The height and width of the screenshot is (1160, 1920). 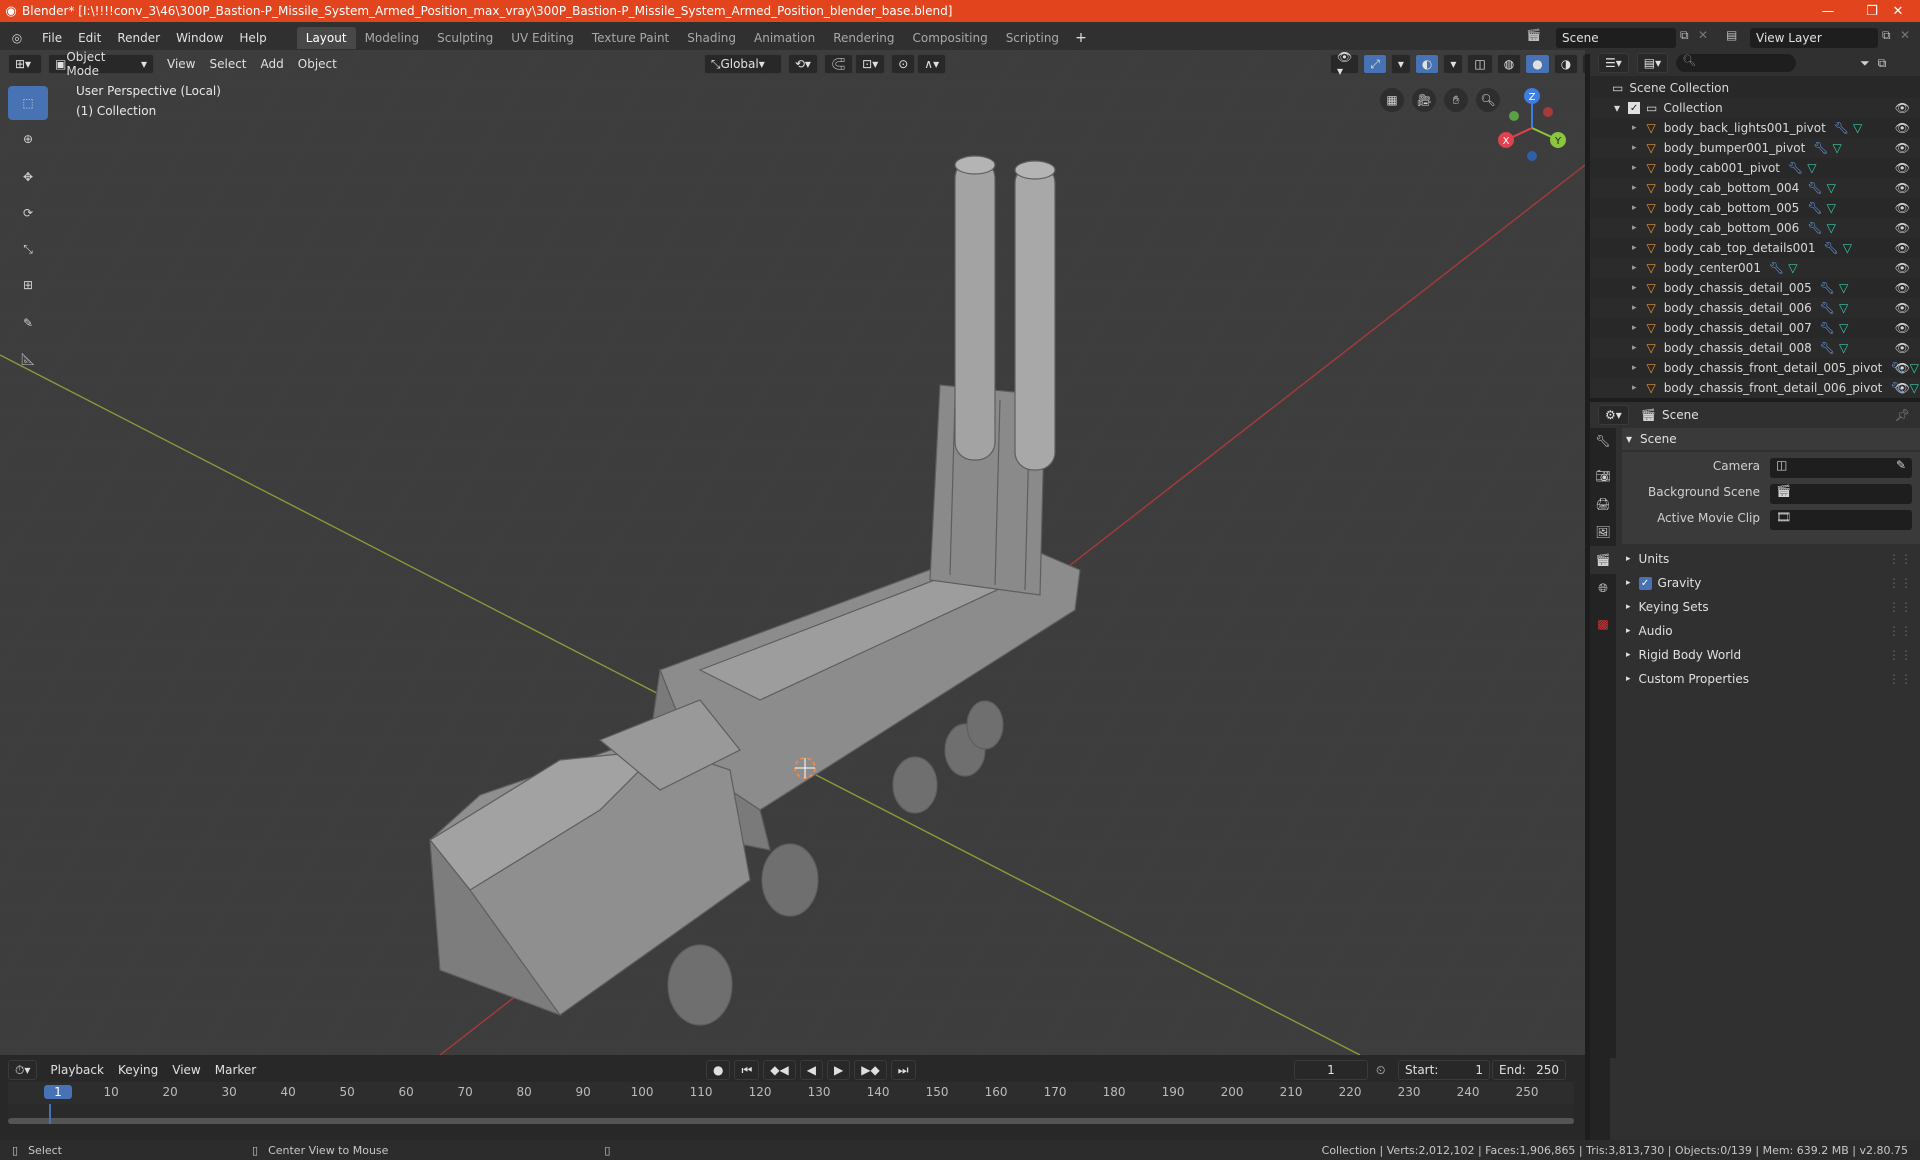 I want to click on jump-end-button: ⏭, so click(x=903, y=1070).